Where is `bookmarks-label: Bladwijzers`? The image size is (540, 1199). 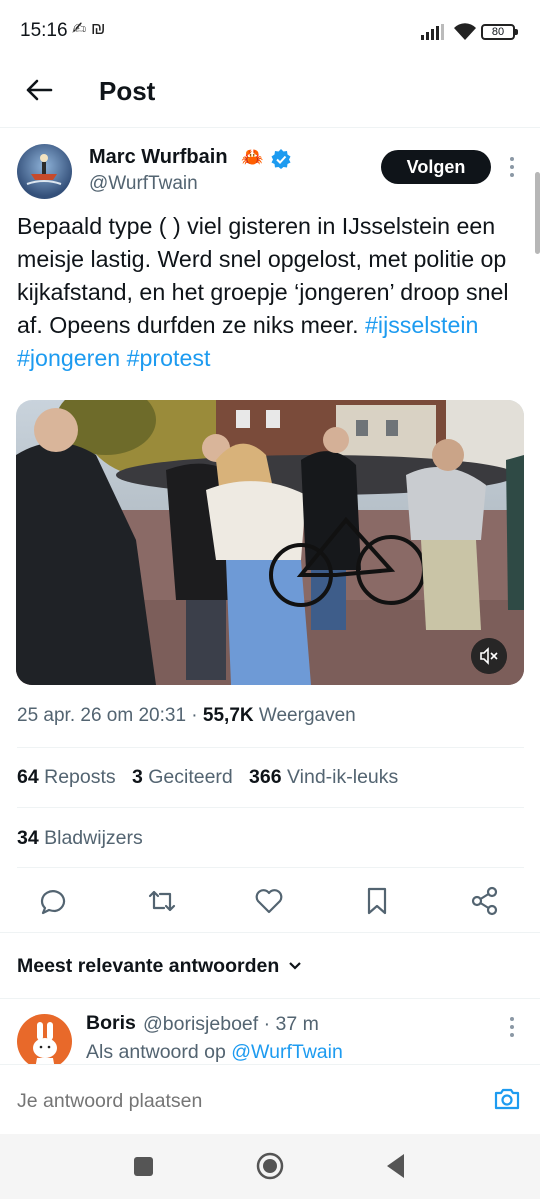
bookmarks-label: Bladwijzers is located at coordinates (93, 838).